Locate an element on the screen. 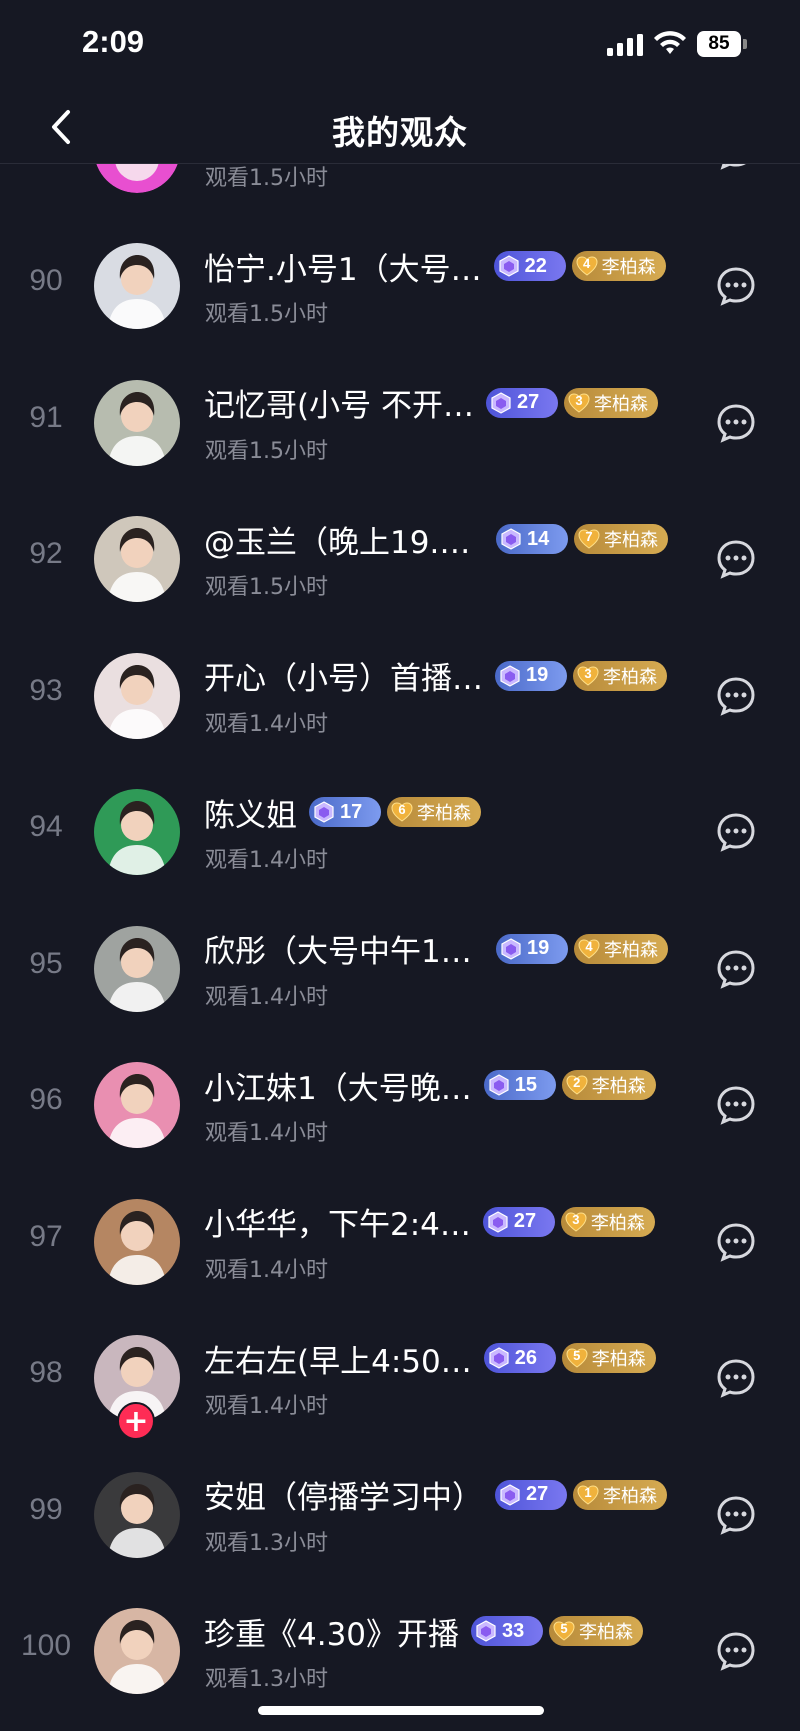  rank-number: 96 is located at coordinates (46, 1099).